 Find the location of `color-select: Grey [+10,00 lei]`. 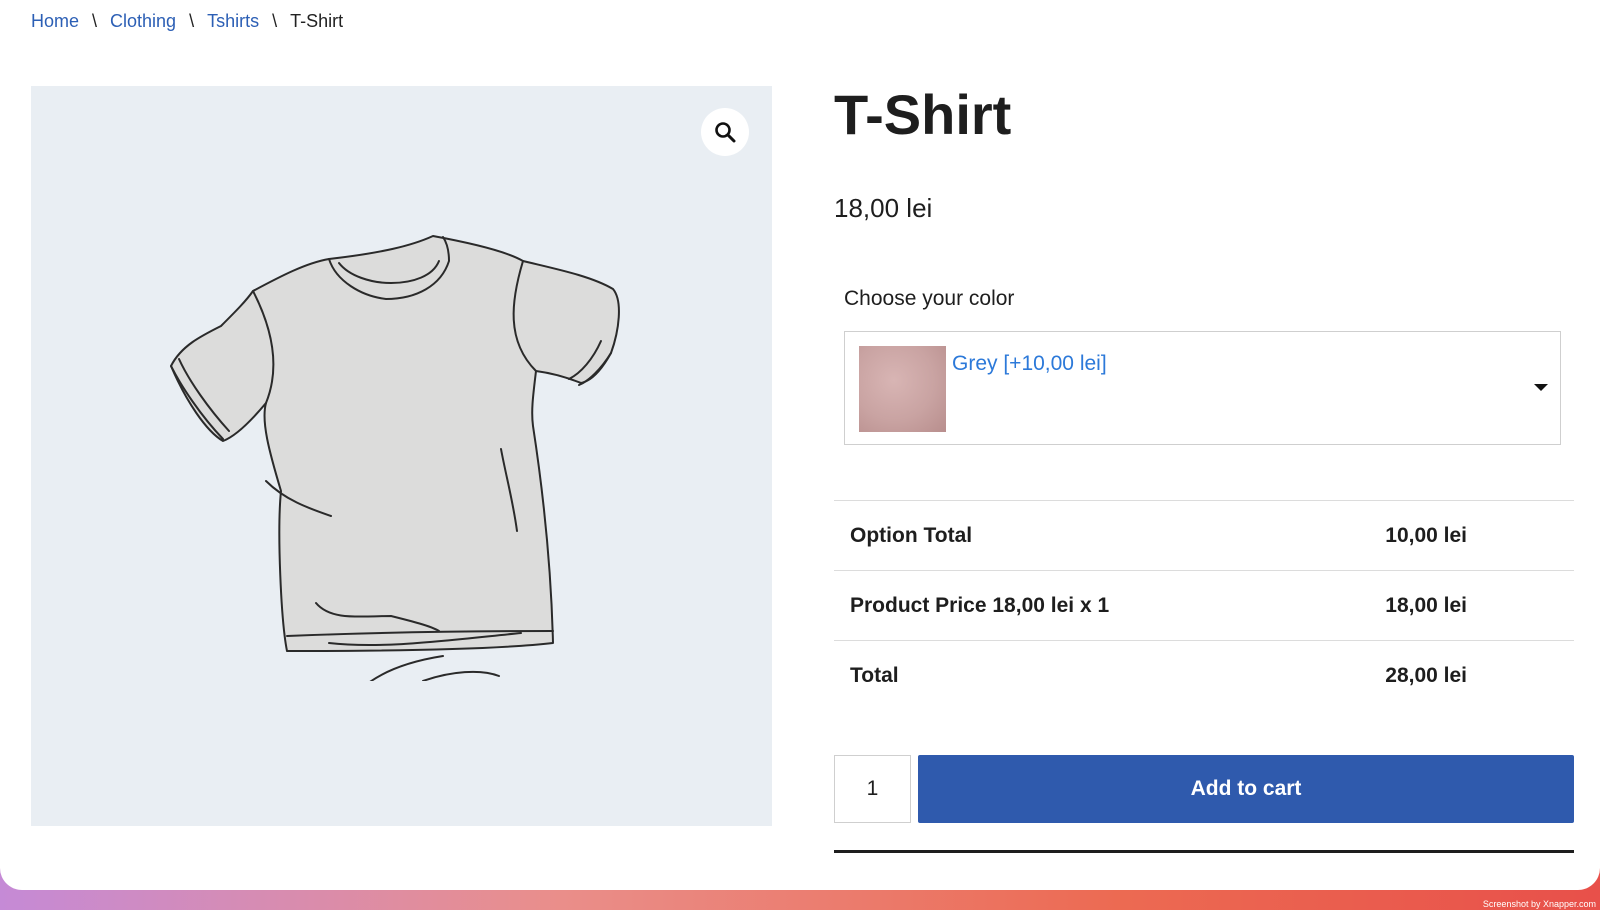

color-select: Grey [+10,00 lei] is located at coordinates (1202, 388).